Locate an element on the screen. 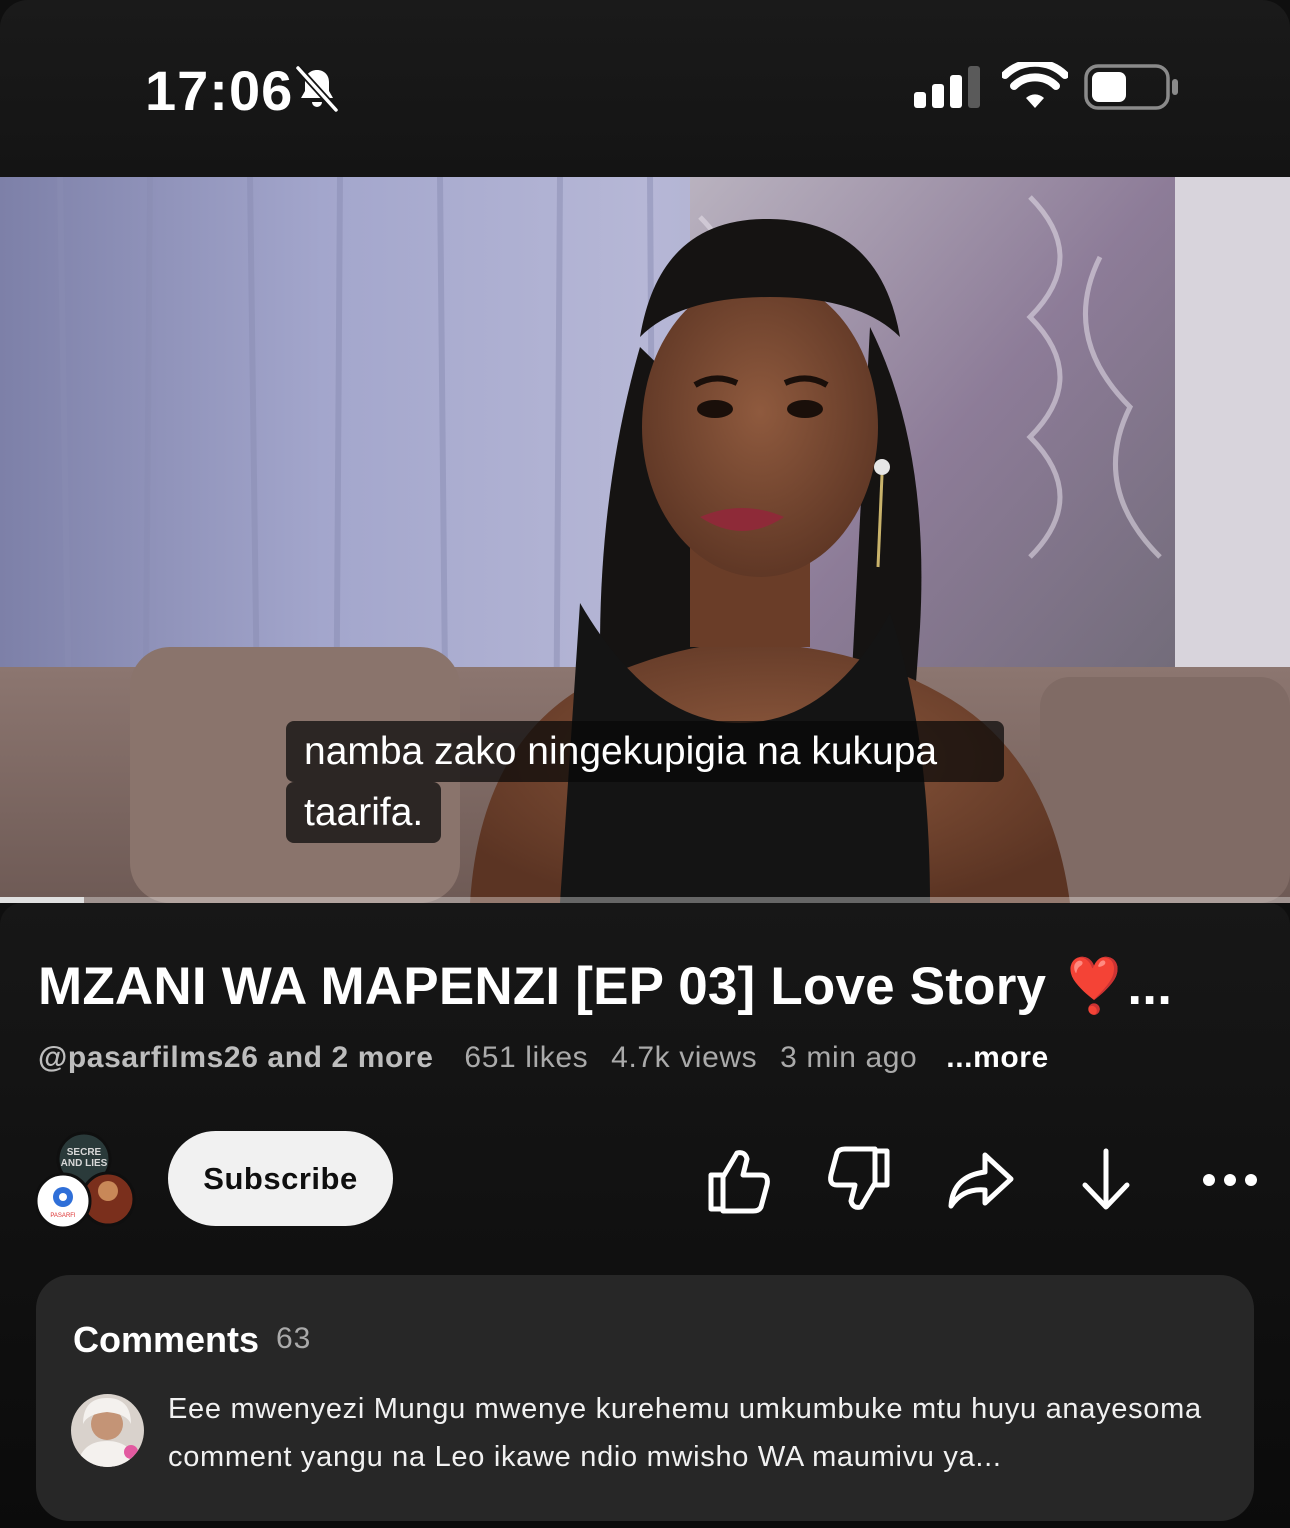 The image size is (1290, 1528). cellular-signal-icon is located at coordinates (947, 87).